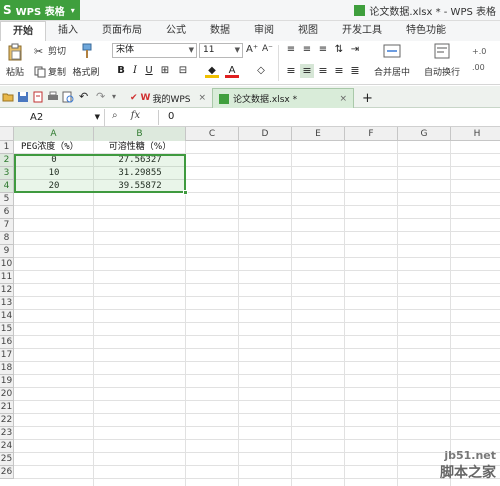 The image size is (500, 486). I want to click on row-header-18: 18, so click(7, 368).